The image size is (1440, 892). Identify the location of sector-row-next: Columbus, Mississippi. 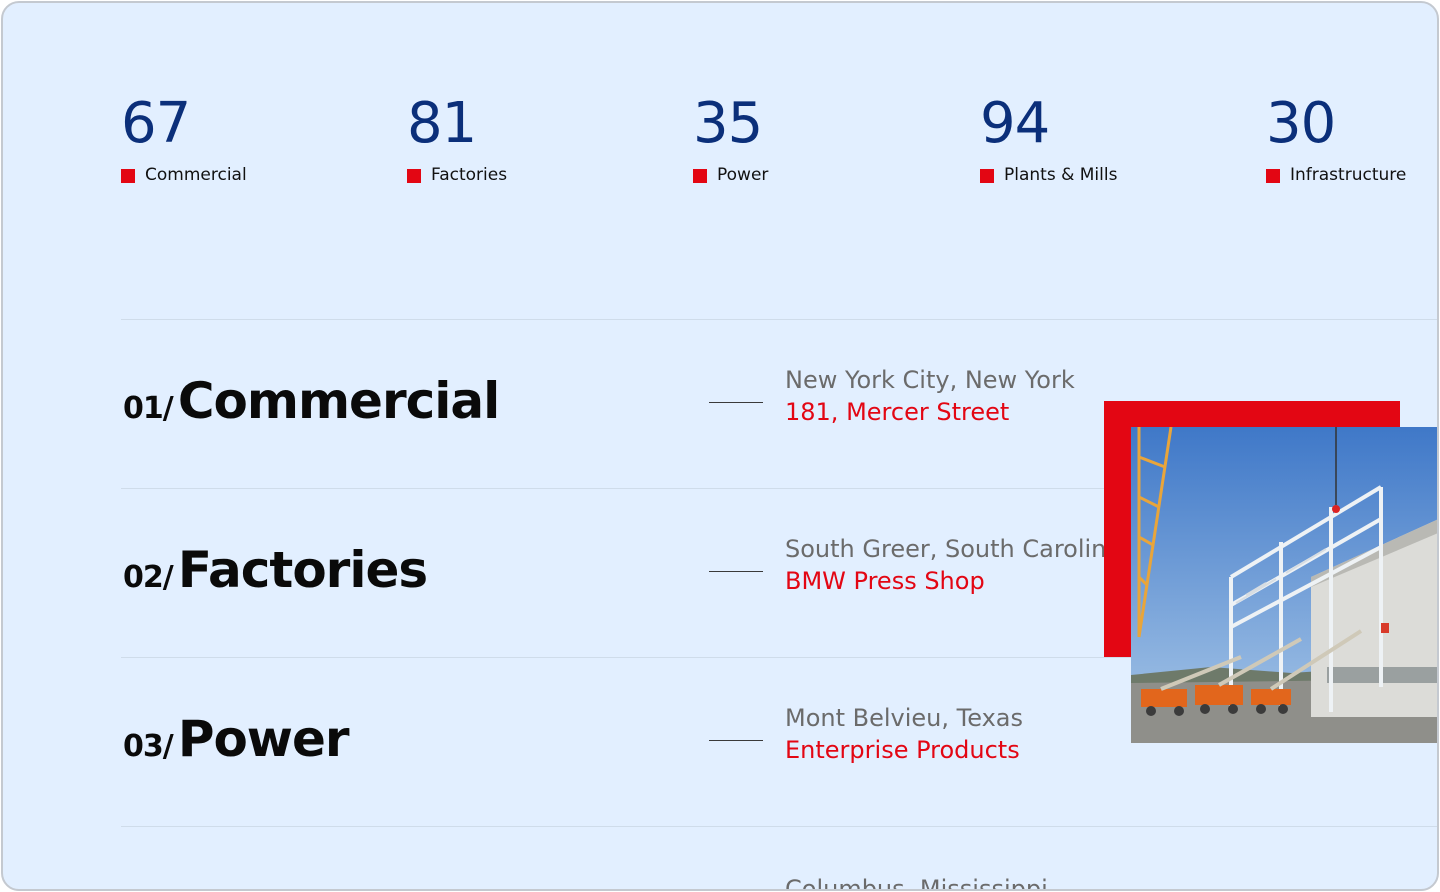
(779, 858).